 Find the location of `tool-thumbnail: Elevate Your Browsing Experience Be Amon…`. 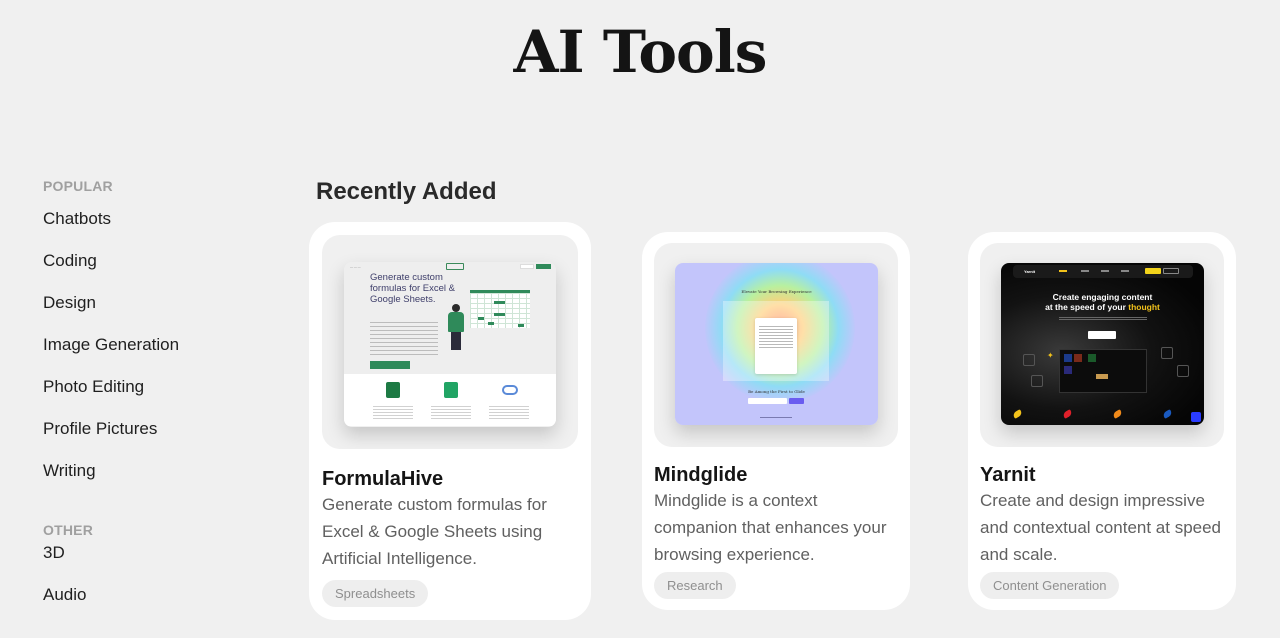

tool-thumbnail: Elevate Your Browsing Experience Be Amon… is located at coordinates (776, 345).